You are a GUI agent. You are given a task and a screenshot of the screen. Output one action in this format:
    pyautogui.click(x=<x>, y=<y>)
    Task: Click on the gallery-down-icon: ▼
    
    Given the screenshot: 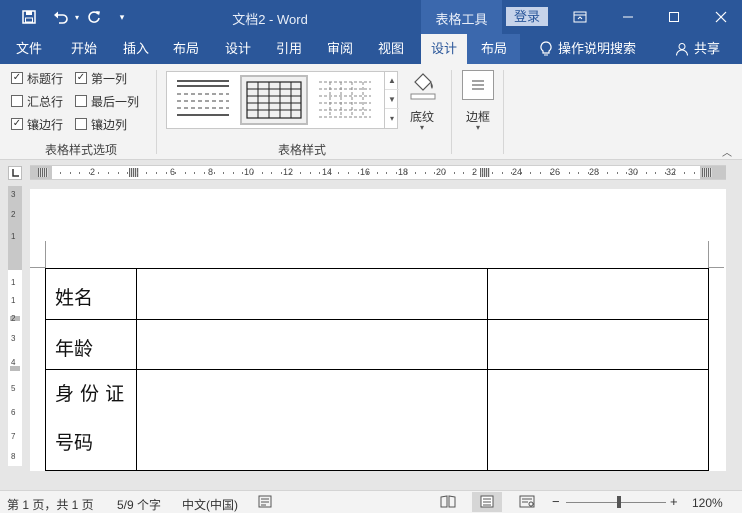 What is the action you would take?
    pyautogui.click(x=392, y=99)
    